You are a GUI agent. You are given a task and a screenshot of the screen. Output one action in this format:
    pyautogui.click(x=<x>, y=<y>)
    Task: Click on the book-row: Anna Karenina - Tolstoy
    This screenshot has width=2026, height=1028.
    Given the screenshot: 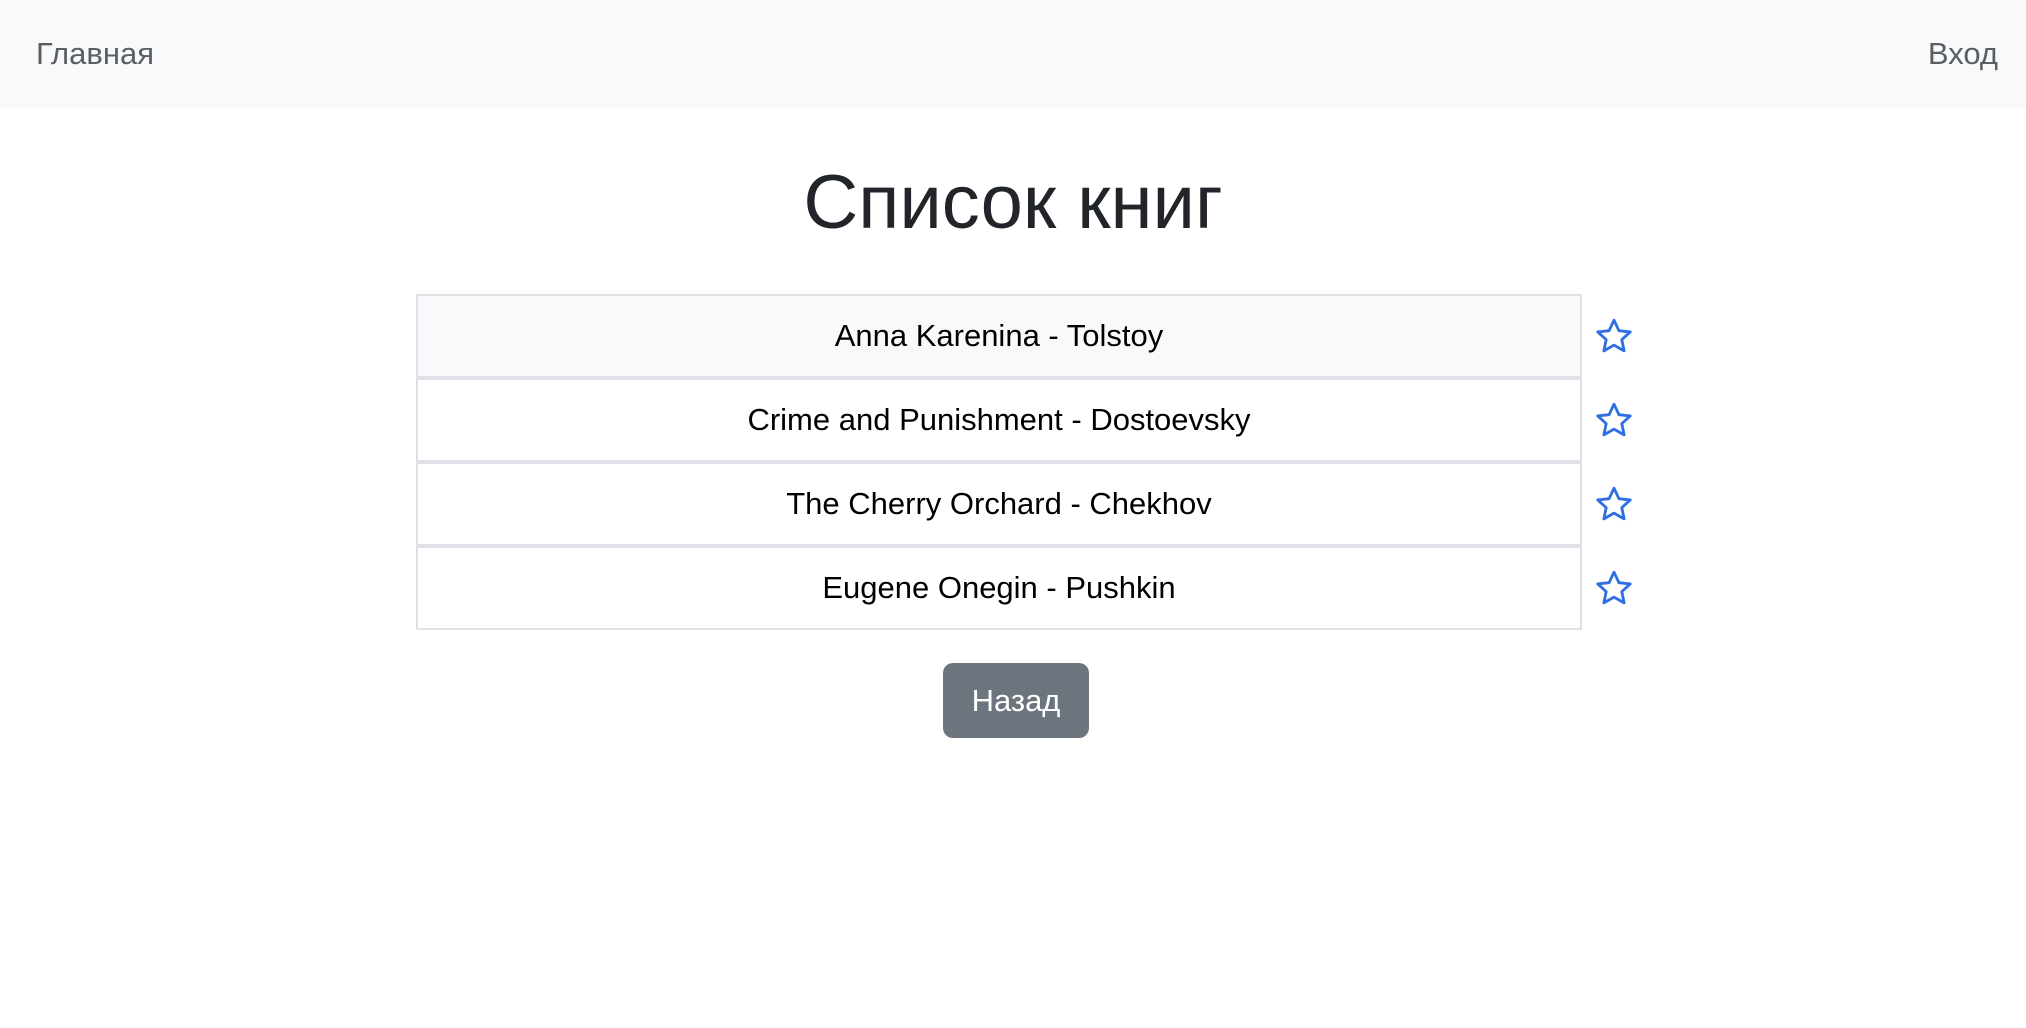 What is the action you would take?
    pyautogui.click(x=1024, y=336)
    